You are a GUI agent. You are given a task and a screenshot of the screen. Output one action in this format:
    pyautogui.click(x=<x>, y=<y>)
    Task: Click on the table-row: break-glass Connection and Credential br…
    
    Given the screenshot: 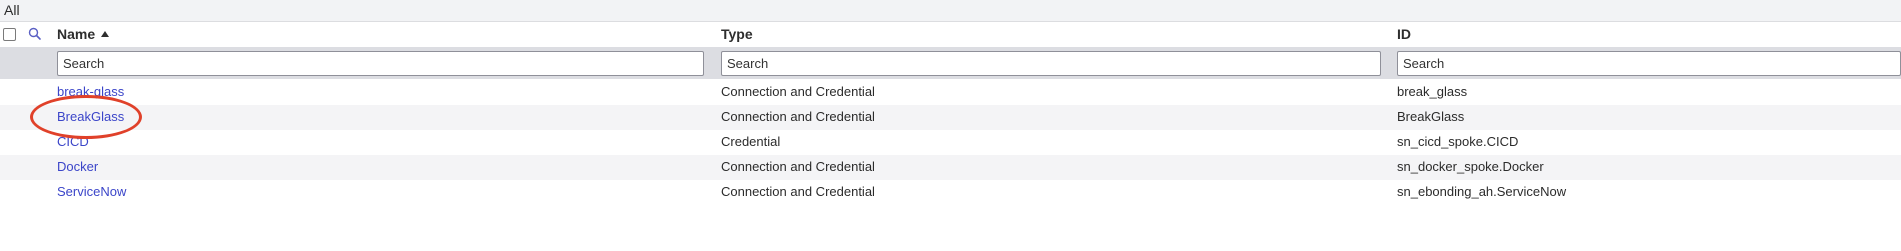 What is the action you would take?
    pyautogui.click(x=950, y=92)
    